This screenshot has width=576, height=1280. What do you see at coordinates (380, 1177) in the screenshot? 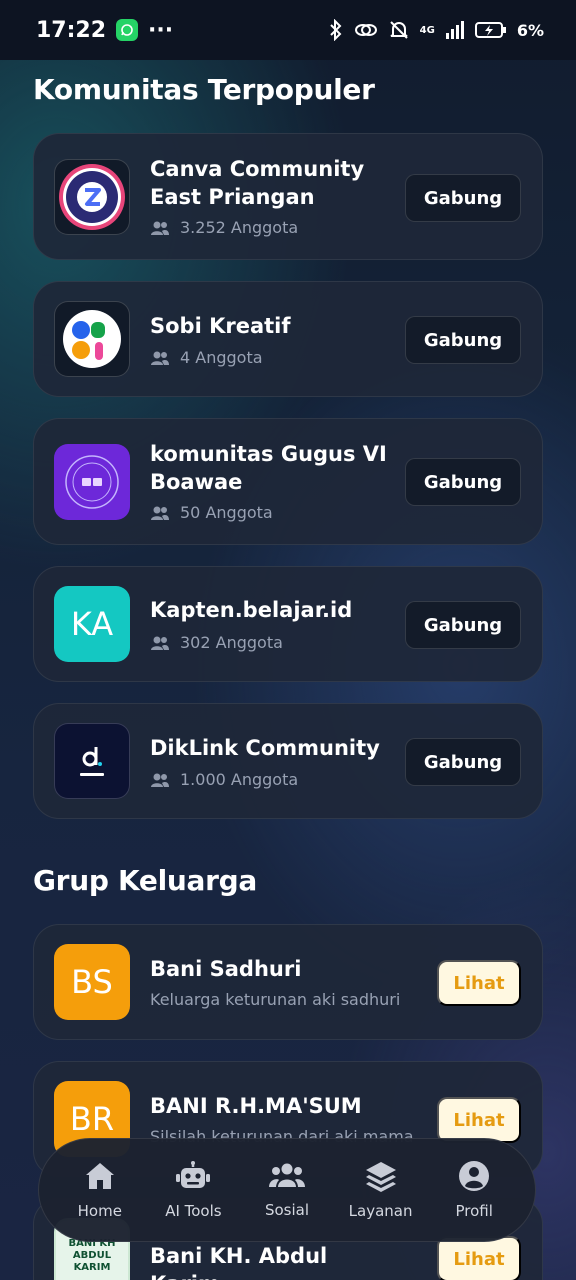
I see `layers-icon` at bounding box center [380, 1177].